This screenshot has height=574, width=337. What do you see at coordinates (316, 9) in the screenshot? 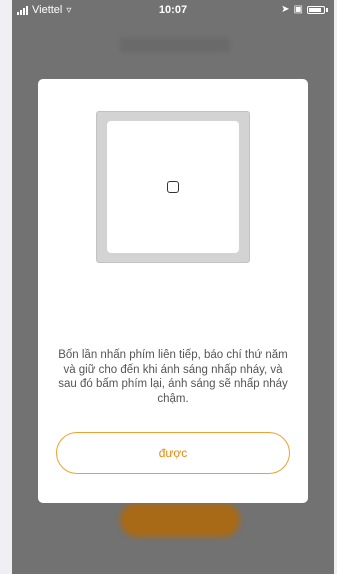
I see `battery-icon` at bounding box center [316, 9].